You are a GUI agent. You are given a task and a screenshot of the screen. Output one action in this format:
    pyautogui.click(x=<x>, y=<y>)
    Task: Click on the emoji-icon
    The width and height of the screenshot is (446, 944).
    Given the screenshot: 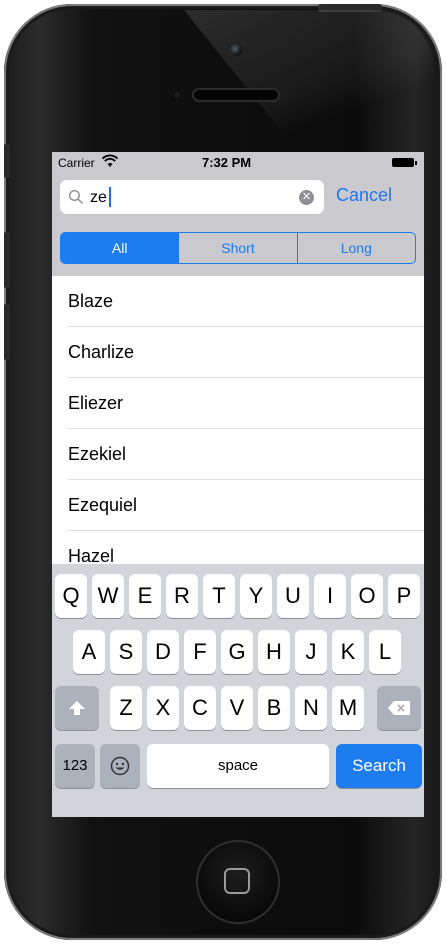 What is the action you would take?
    pyautogui.click(x=120, y=766)
    